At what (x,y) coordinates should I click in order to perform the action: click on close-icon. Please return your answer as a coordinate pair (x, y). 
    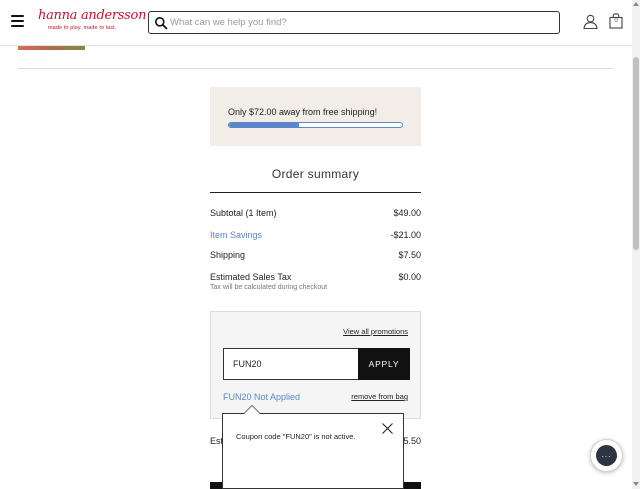
    Looking at the image, I should click on (387, 428).